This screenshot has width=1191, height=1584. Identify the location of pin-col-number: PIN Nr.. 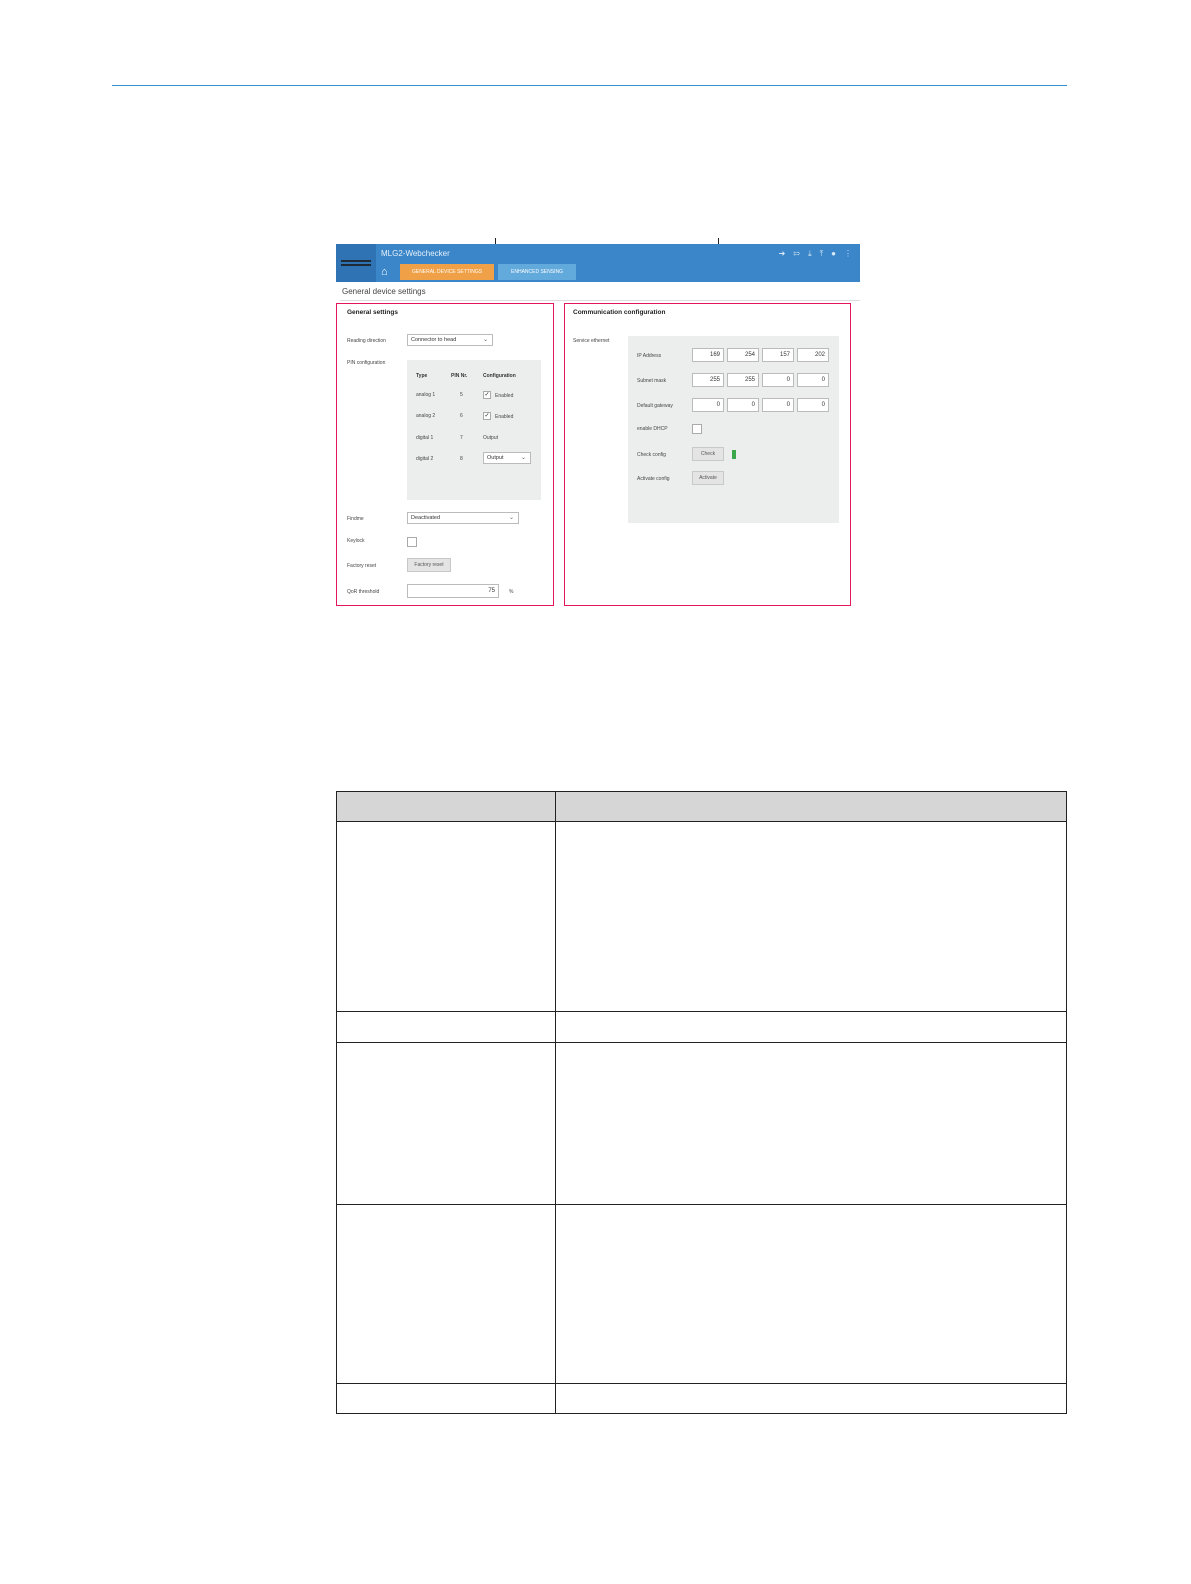
(459, 376).